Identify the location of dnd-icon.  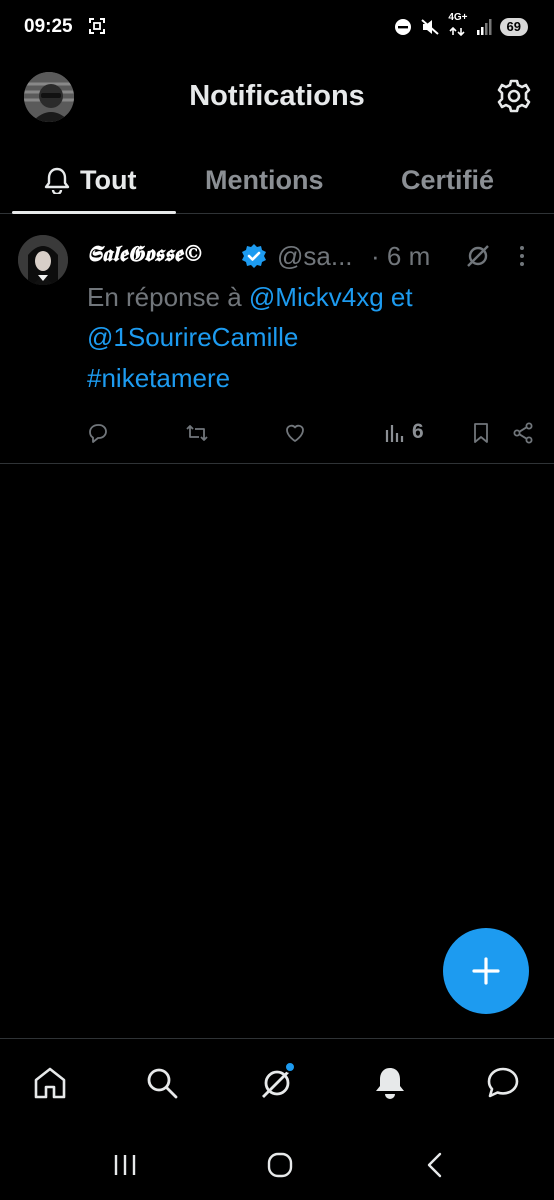
(403, 27).